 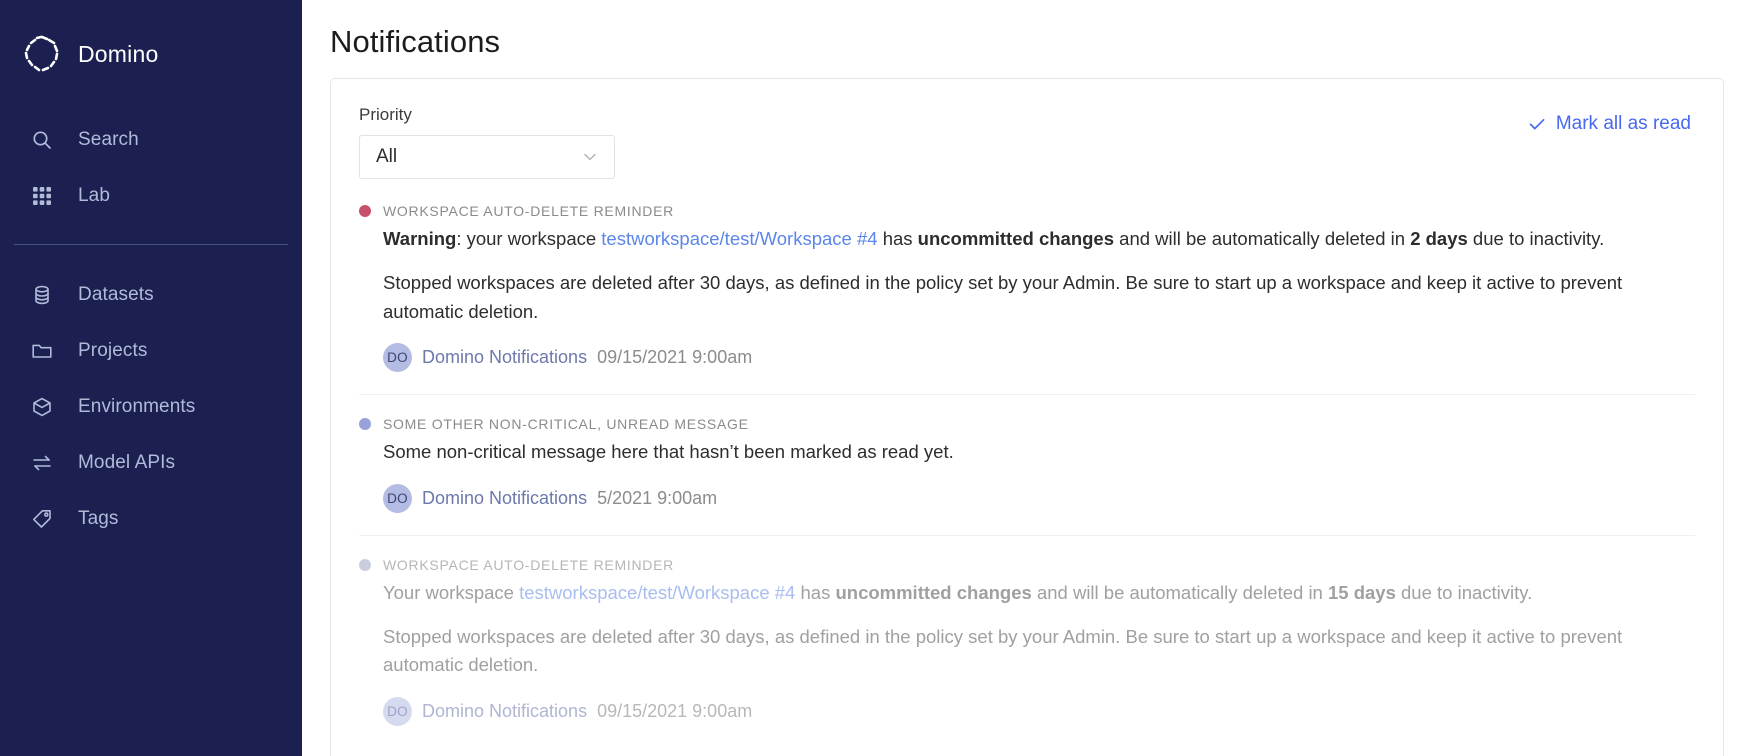 I want to click on domino-sunburst-logo-icon, so click(x=42, y=54).